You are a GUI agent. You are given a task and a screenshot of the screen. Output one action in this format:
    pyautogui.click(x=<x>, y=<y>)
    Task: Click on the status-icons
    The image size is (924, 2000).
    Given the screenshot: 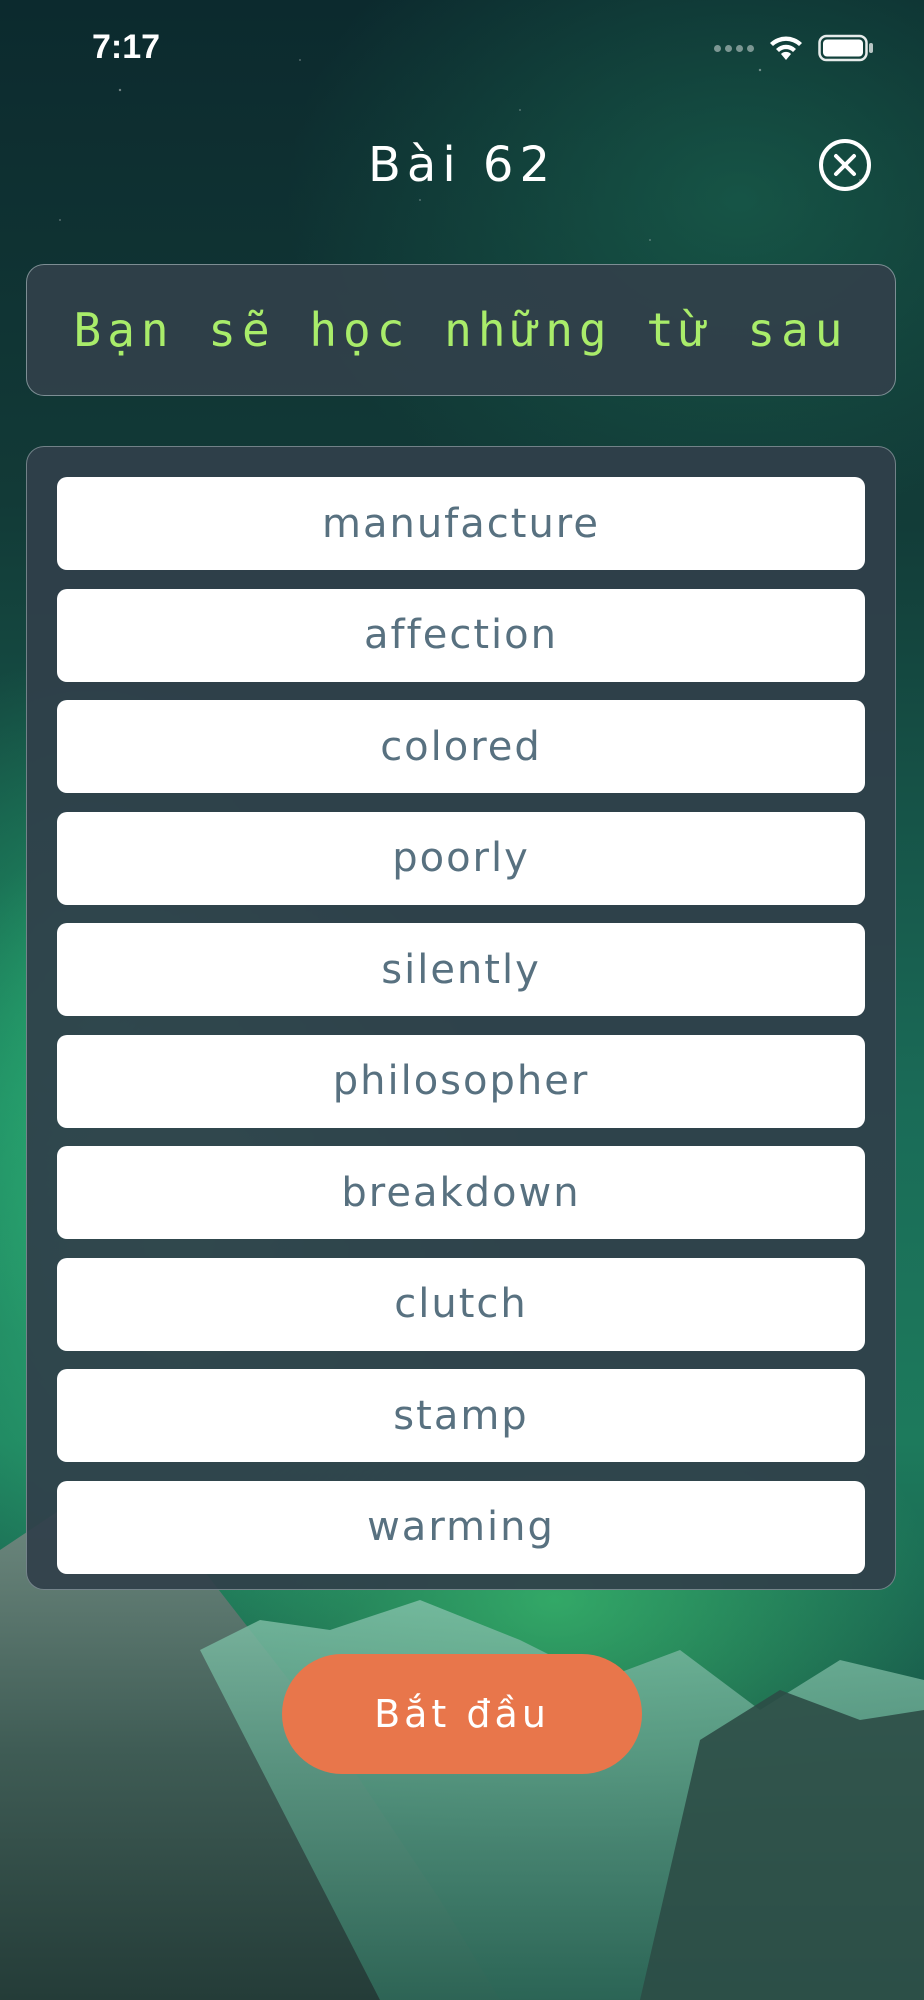 What is the action you would take?
    pyautogui.click(x=794, y=48)
    